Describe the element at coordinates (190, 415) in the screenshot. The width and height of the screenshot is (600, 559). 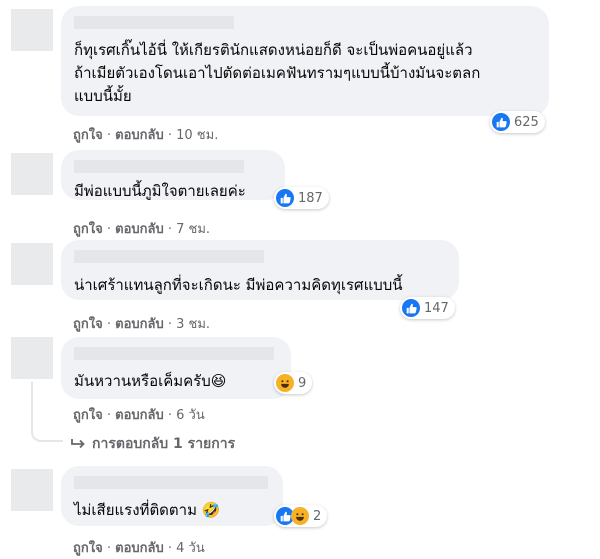
I see `timestamp: 6 วัน` at that location.